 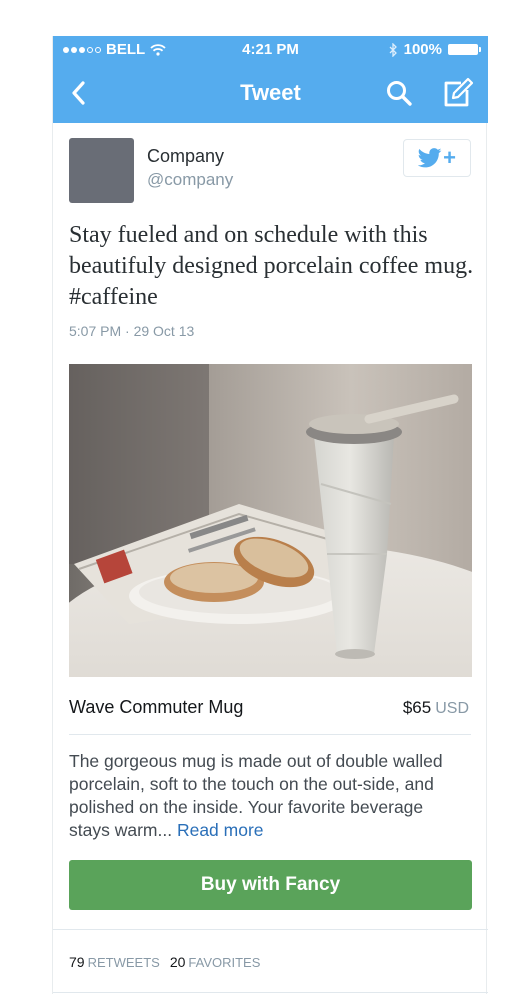 What do you see at coordinates (399, 93) in the screenshot?
I see `search-icon` at bounding box center [399, 93].